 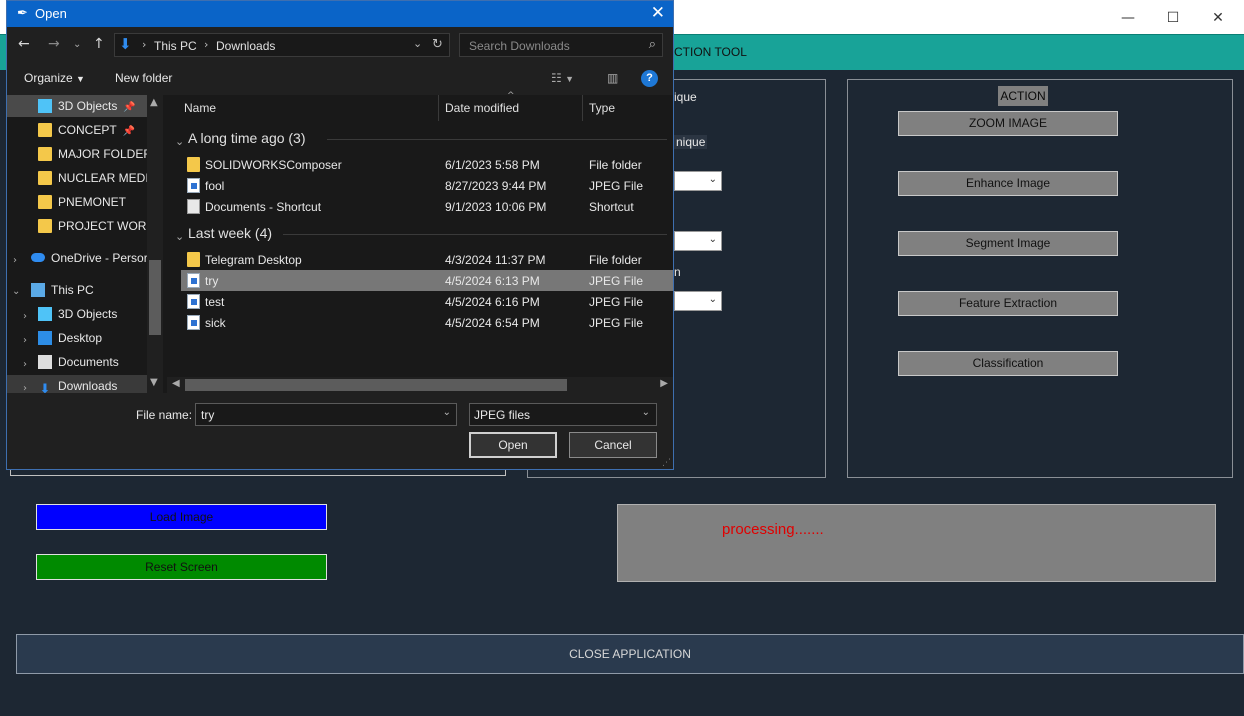 What do you see at coordinates (1008, 183) in the screenshot?
I see `enhance-image-button: Enhance Image` at bounding box center [1008, 183].